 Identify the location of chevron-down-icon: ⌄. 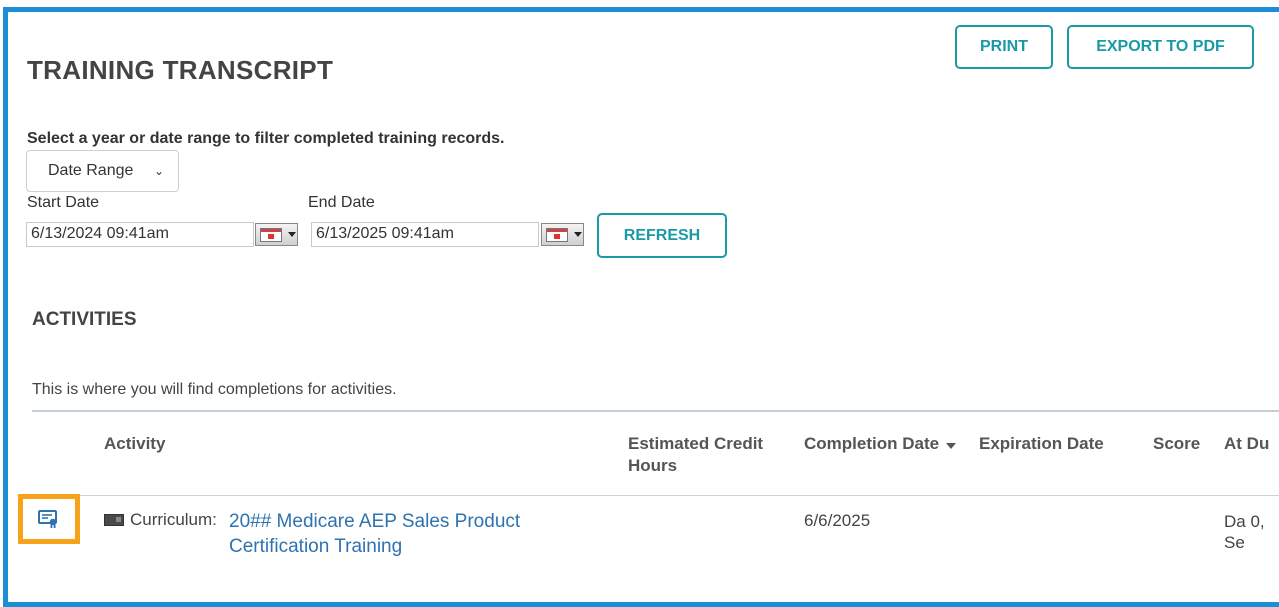
(158, 171).